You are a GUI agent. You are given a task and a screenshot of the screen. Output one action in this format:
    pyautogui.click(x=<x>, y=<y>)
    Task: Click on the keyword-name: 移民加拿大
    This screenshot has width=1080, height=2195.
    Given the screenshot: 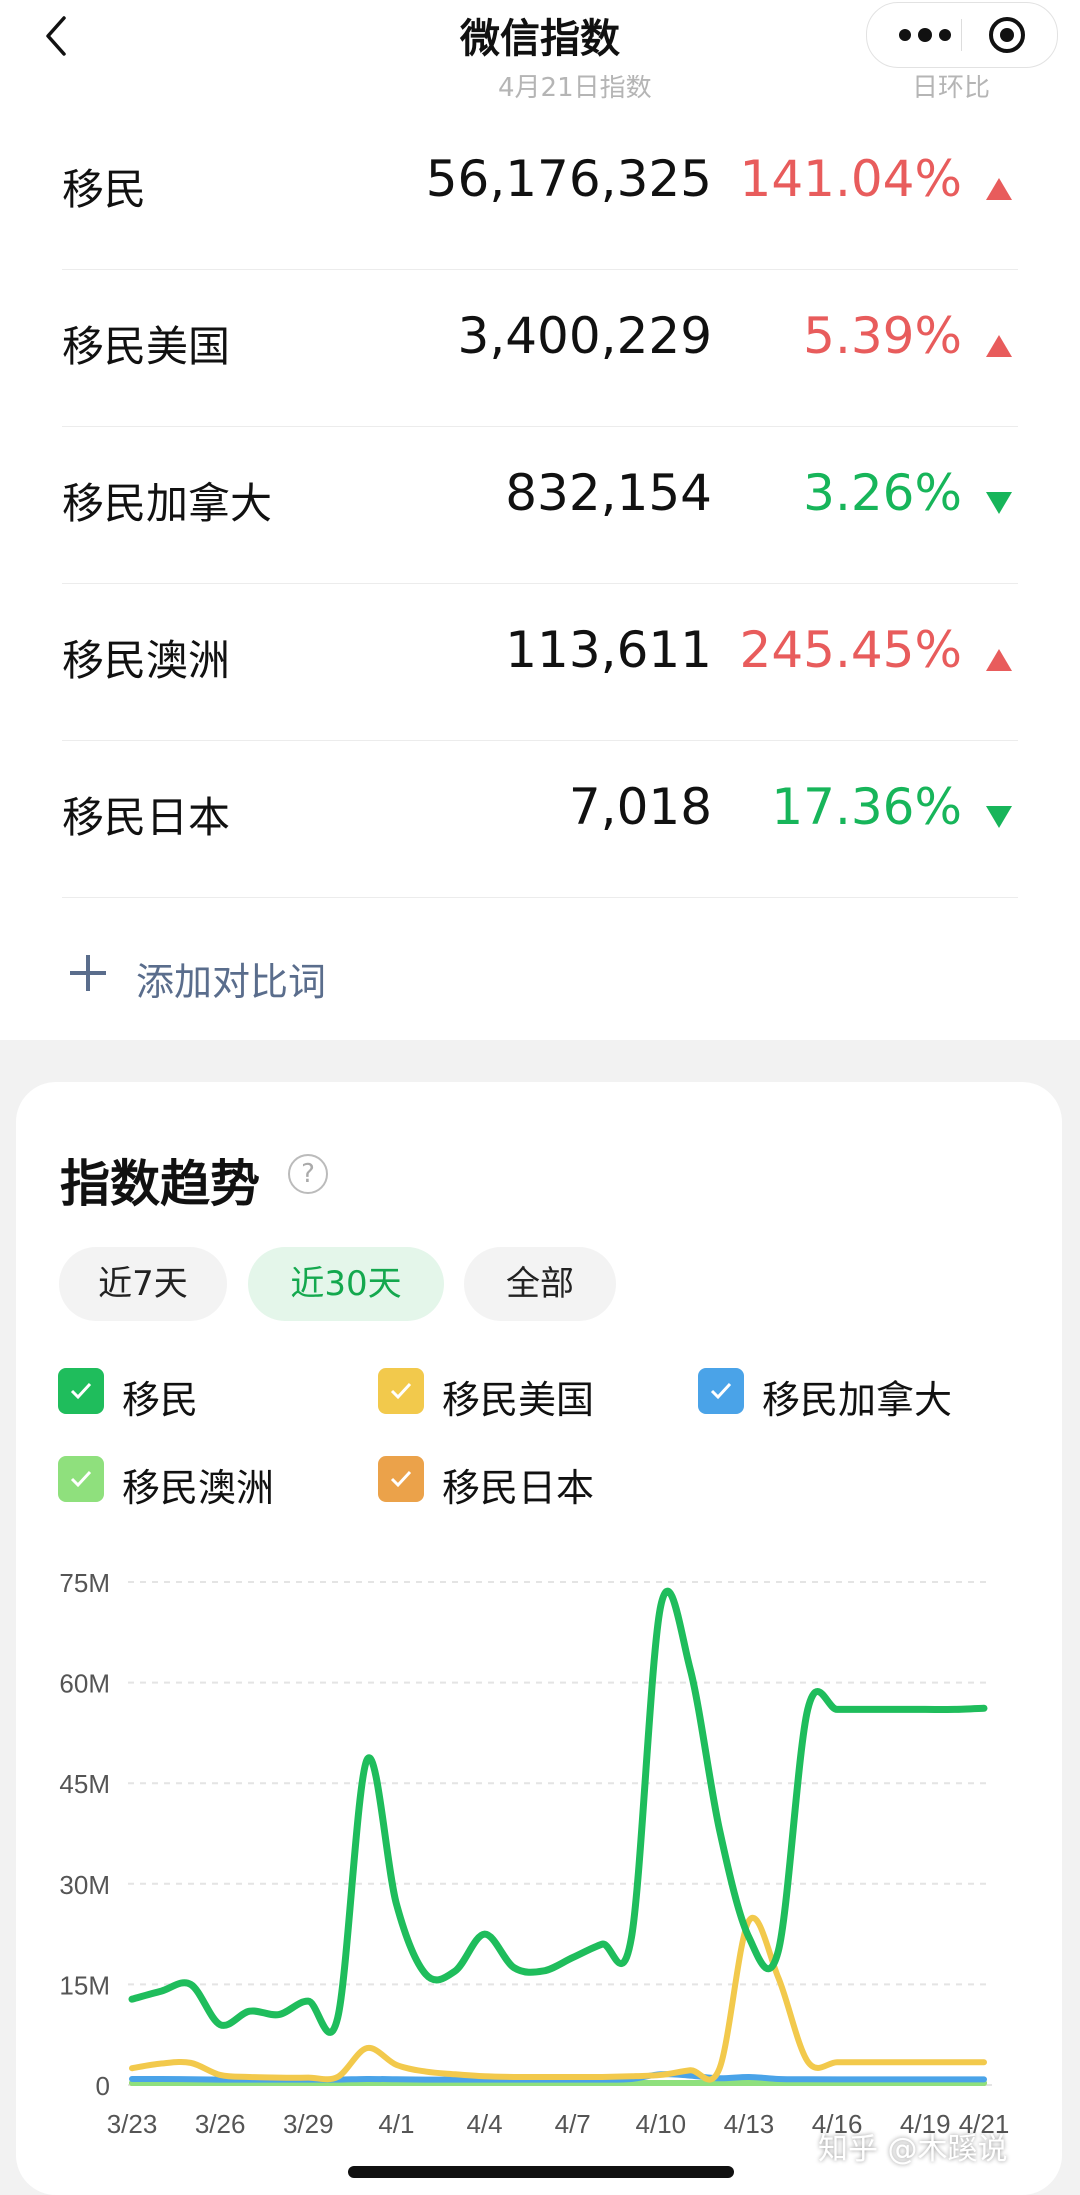 What is the action you would take?
    pyautogui.click(x=167, y=503)
    